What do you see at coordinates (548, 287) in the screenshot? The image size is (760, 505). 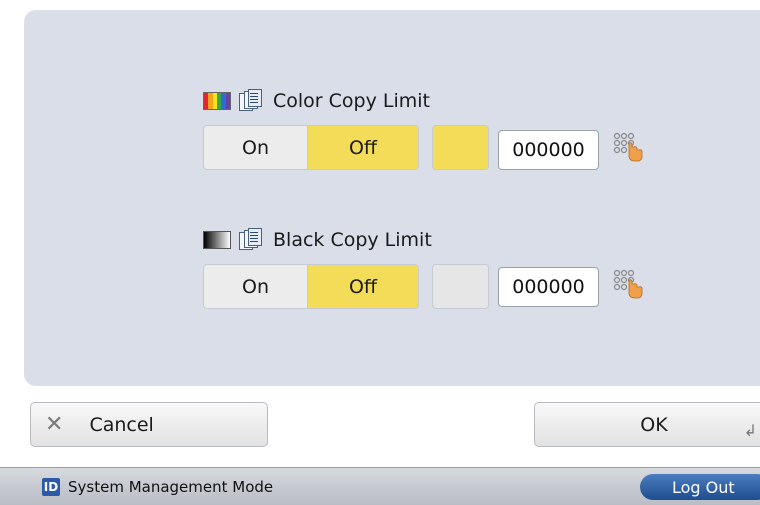 I see `black-limit-value-field: 000000` at bounding box center [548, 287].